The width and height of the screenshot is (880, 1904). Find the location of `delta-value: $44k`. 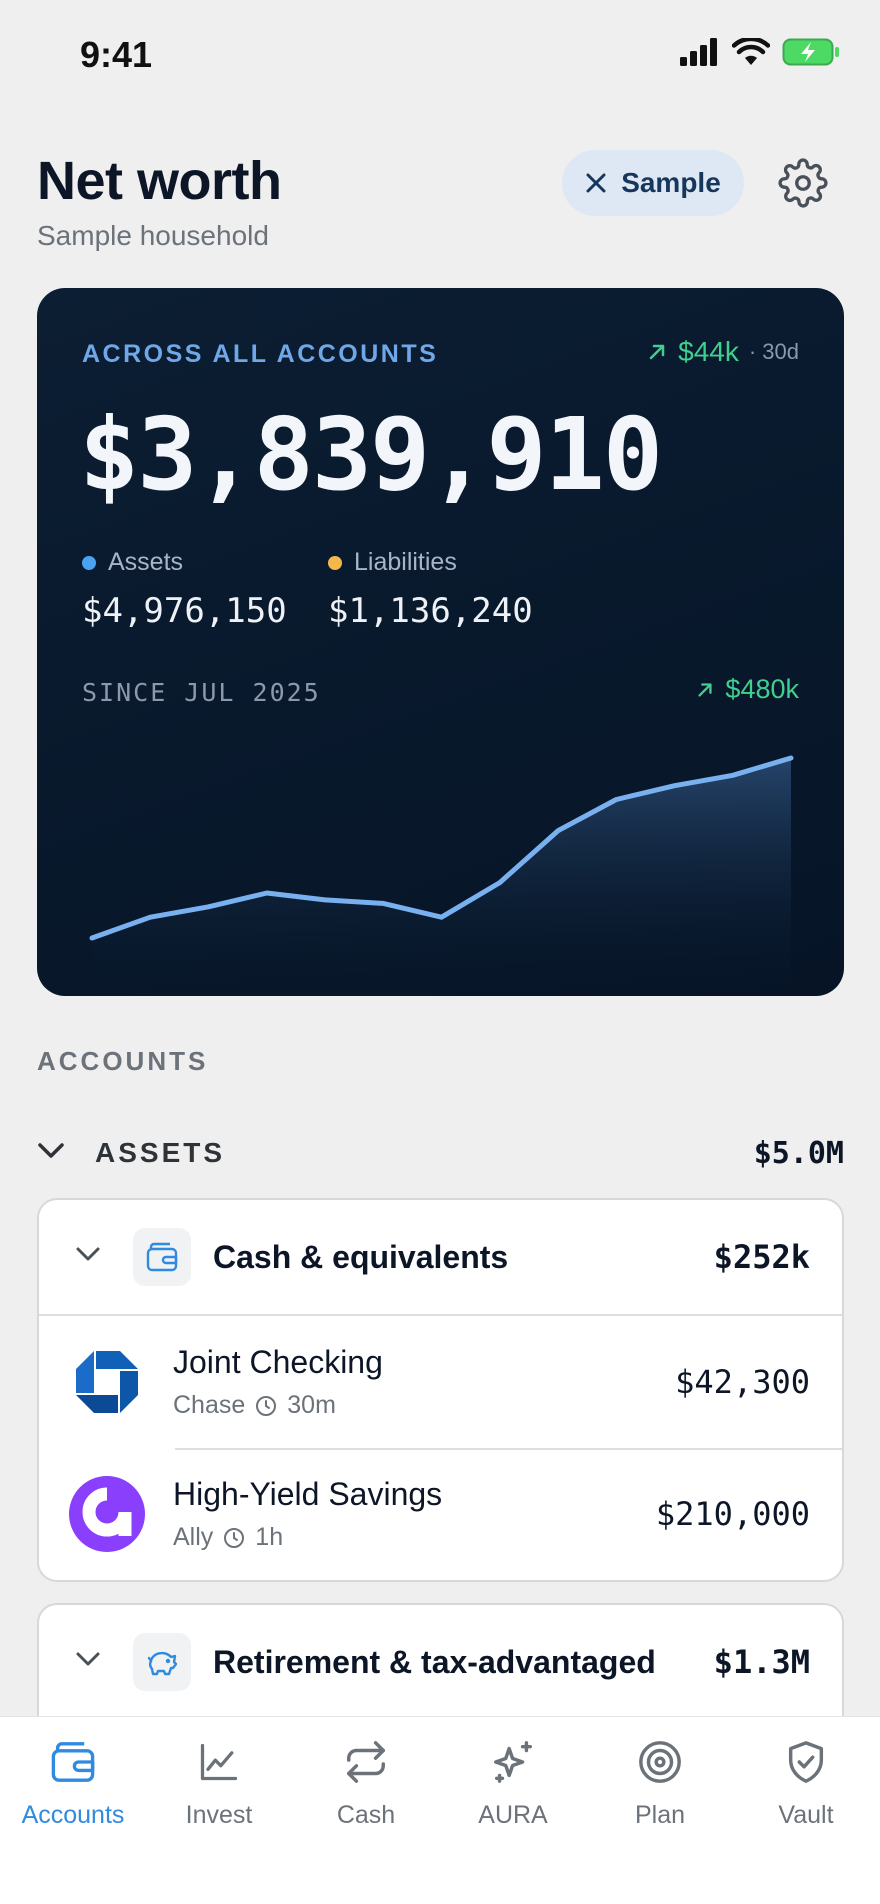

delta-value: $44k is located at coordinates (708, 351).